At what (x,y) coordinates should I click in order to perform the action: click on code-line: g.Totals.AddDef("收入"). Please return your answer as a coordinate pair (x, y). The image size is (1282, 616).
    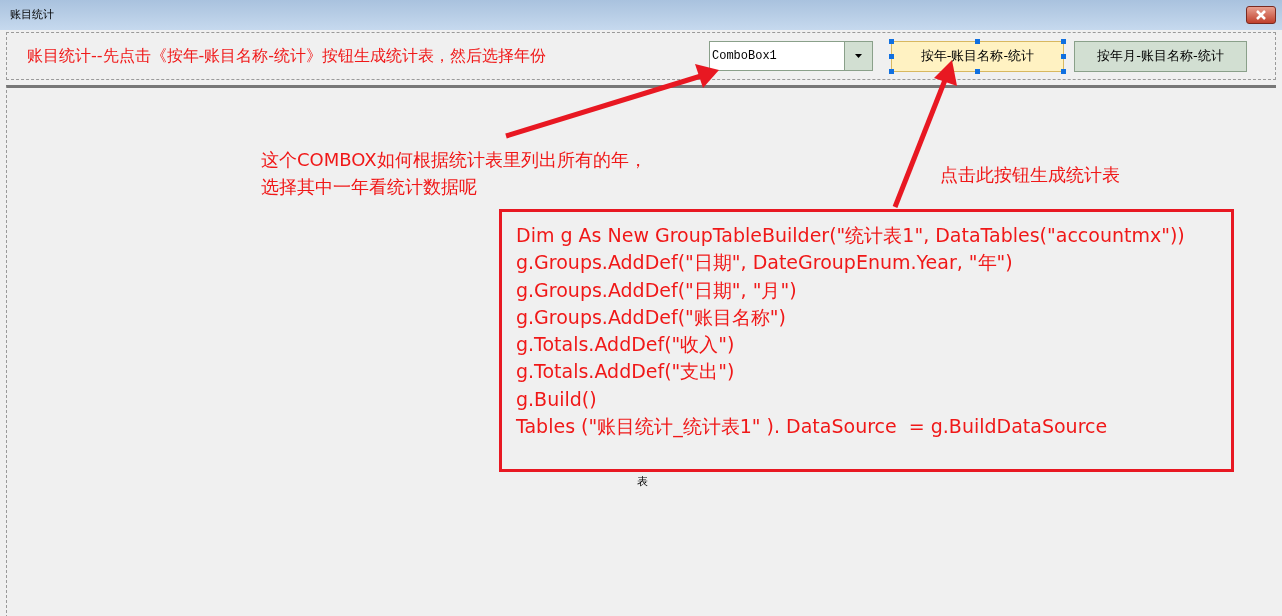
    Looking at the image, I should click on (626, 345).